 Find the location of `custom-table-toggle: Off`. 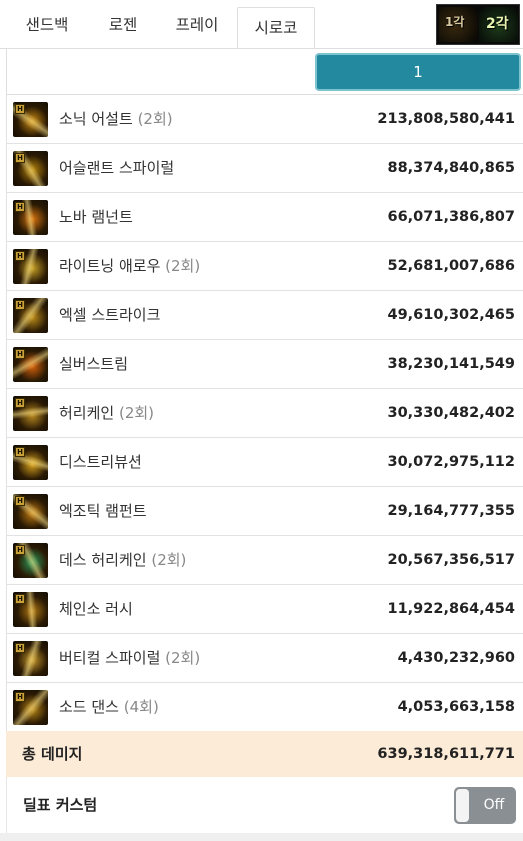

custom-table-toggle: Off is located at coordinates (485, 805).